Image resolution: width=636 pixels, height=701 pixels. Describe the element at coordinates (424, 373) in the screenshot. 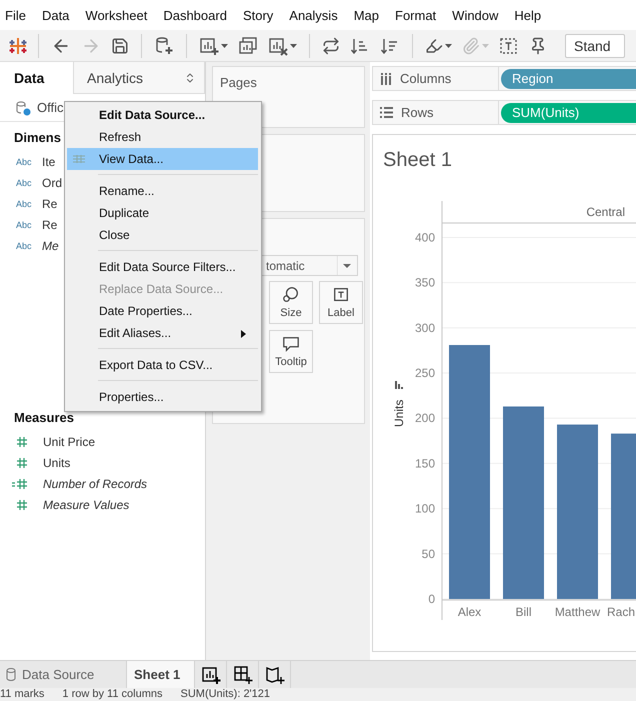

I see `axis-tick-label: 250` at that location.